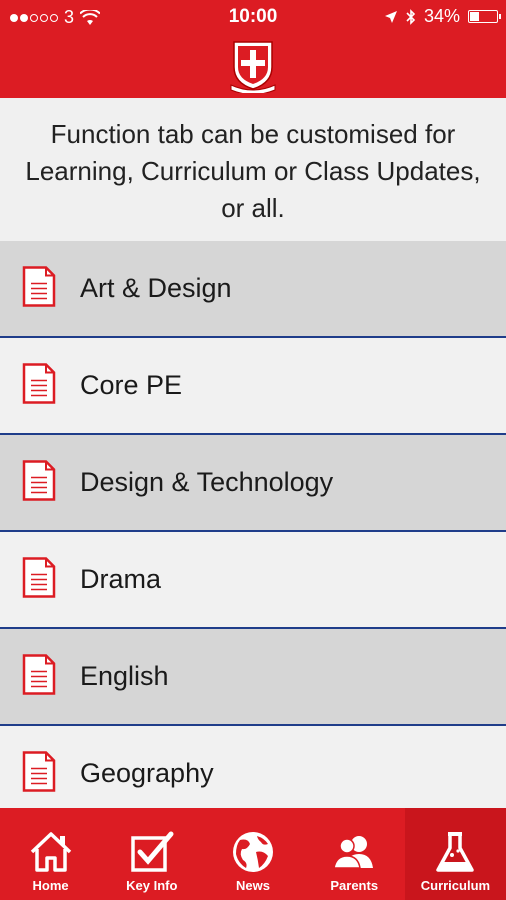 This screenshot has width=506, height=900. I want to click on tab-parents: Parents, so click(354, 854).